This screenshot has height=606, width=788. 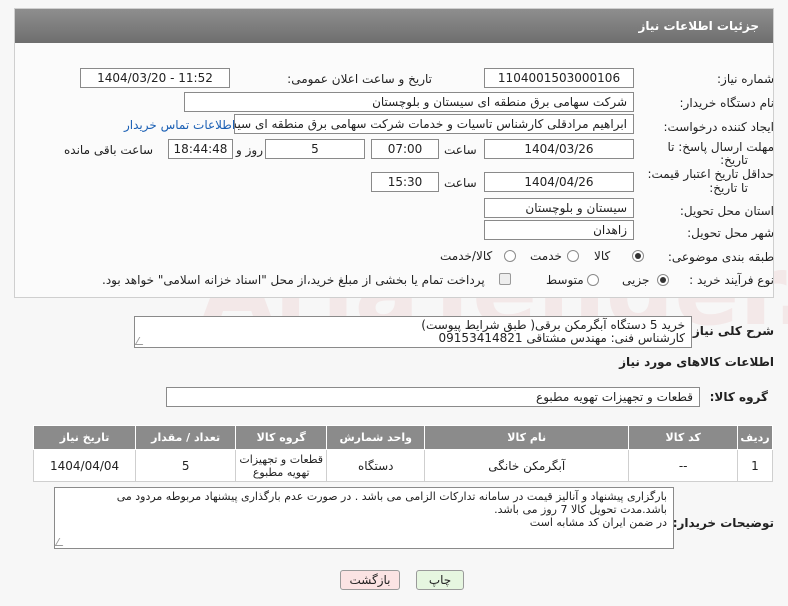 I want to click on cell-row: 1, so click(x=755, y=465).